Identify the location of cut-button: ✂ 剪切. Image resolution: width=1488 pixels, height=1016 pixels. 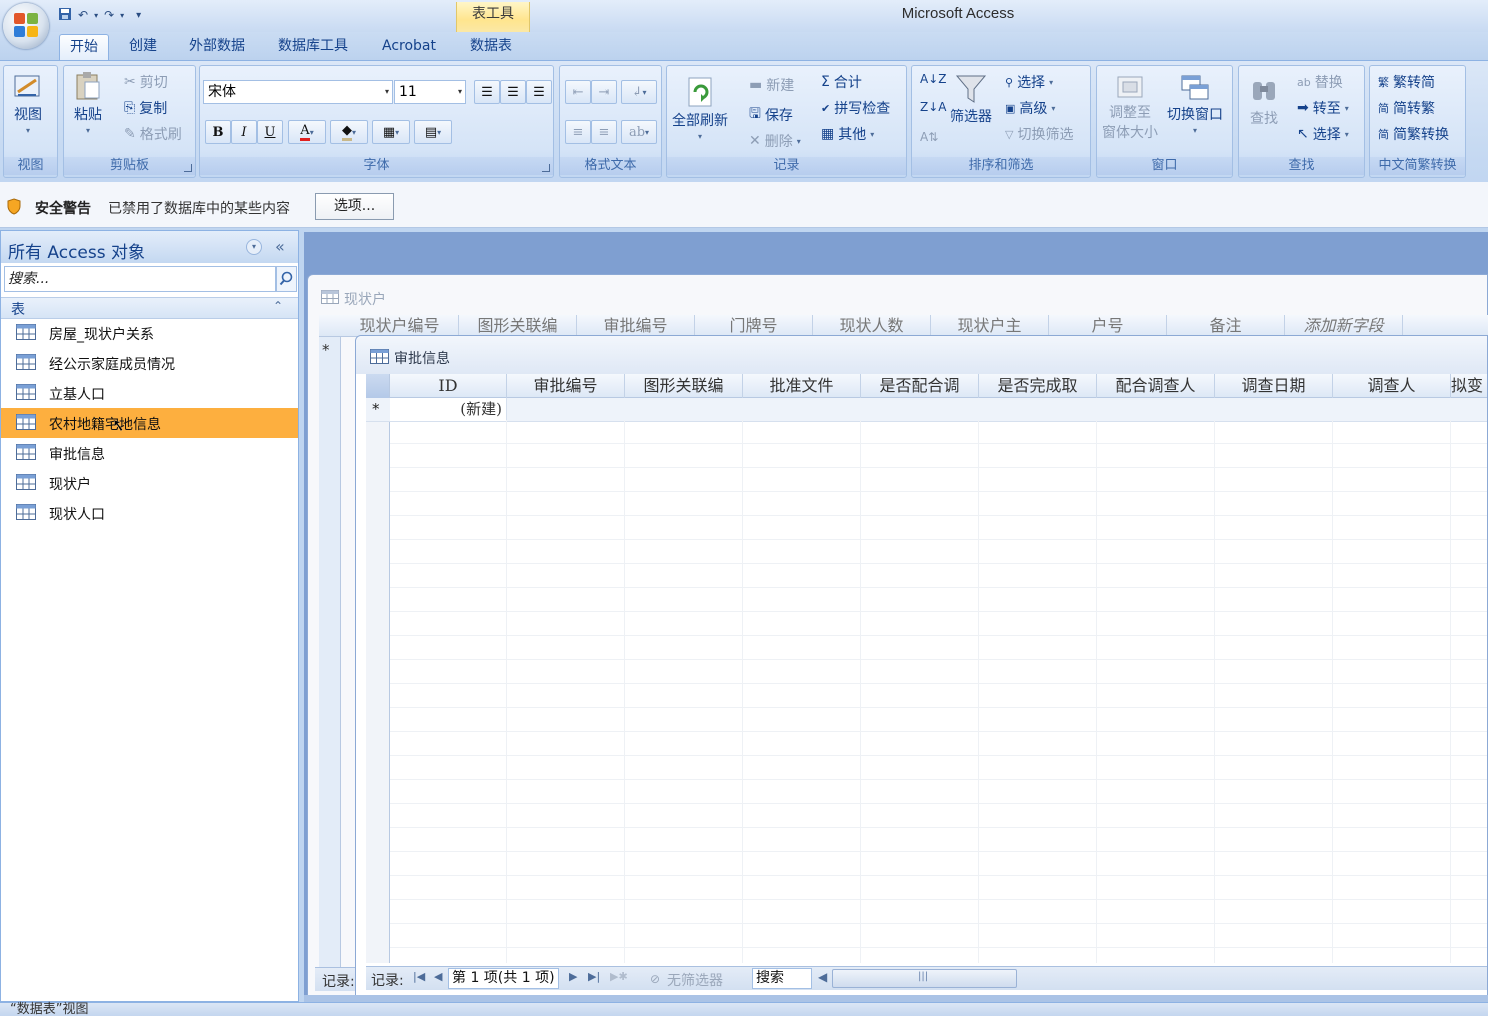
(146, 82).